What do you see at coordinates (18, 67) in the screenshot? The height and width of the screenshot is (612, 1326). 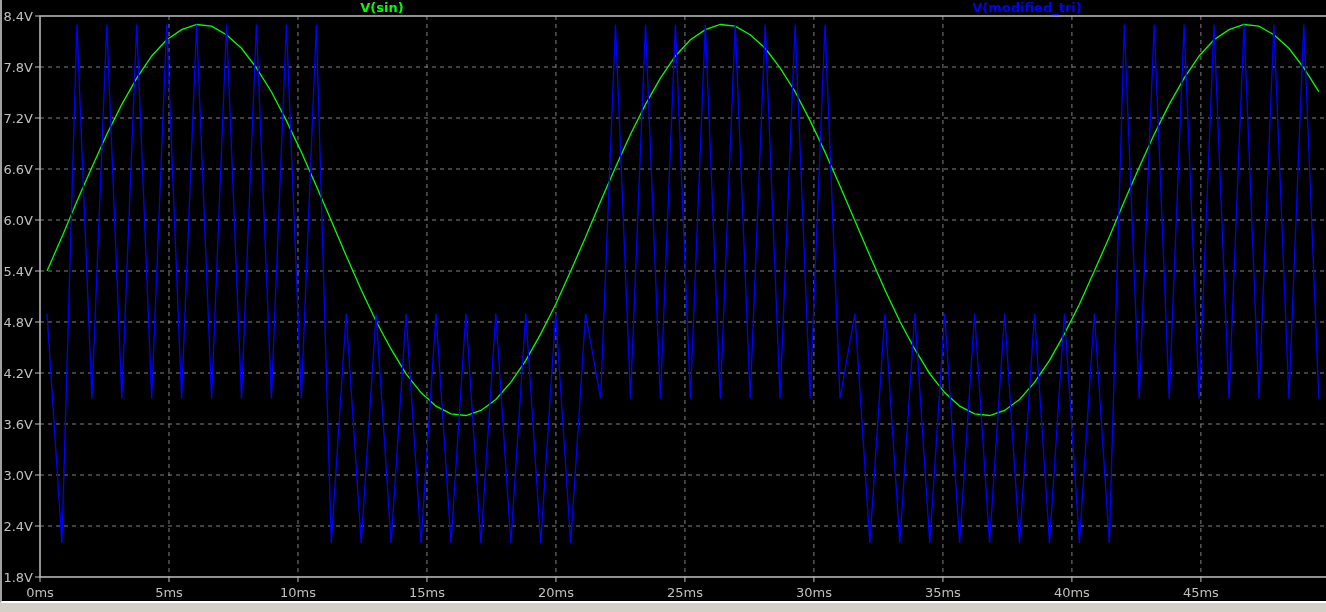 I see `axis-tick-label: 7.8V` at bounding box center [18, 67].